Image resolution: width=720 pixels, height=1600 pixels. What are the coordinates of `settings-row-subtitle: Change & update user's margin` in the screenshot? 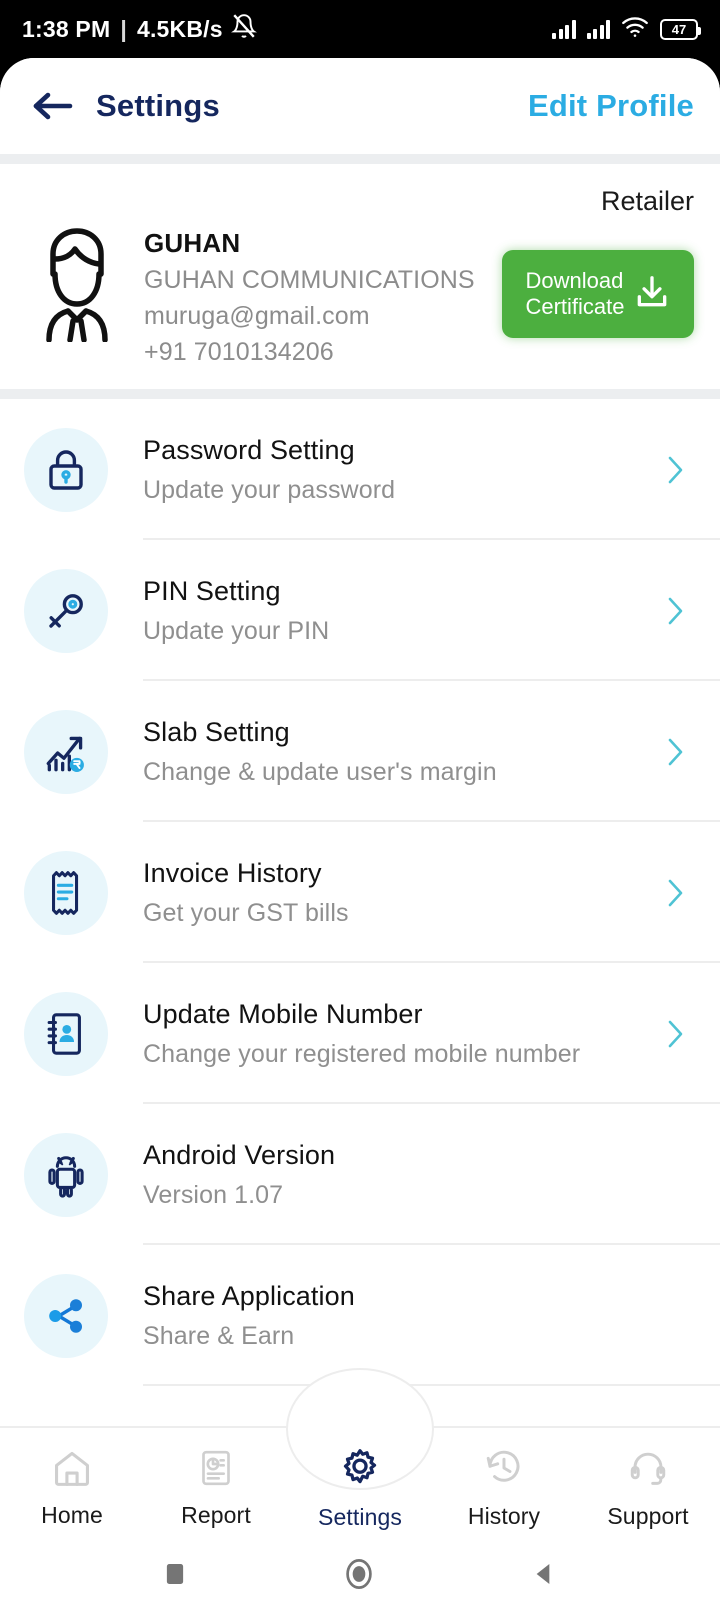 It's located at (320, 771).